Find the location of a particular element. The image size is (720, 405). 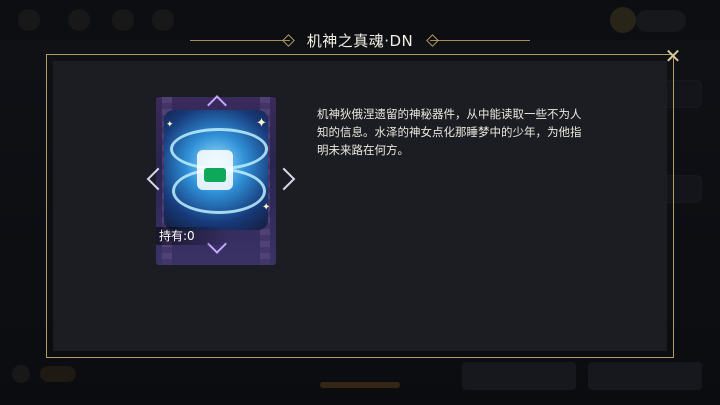

dialog-title: 机神之真魂·DN is located at coordinates (360, 41).